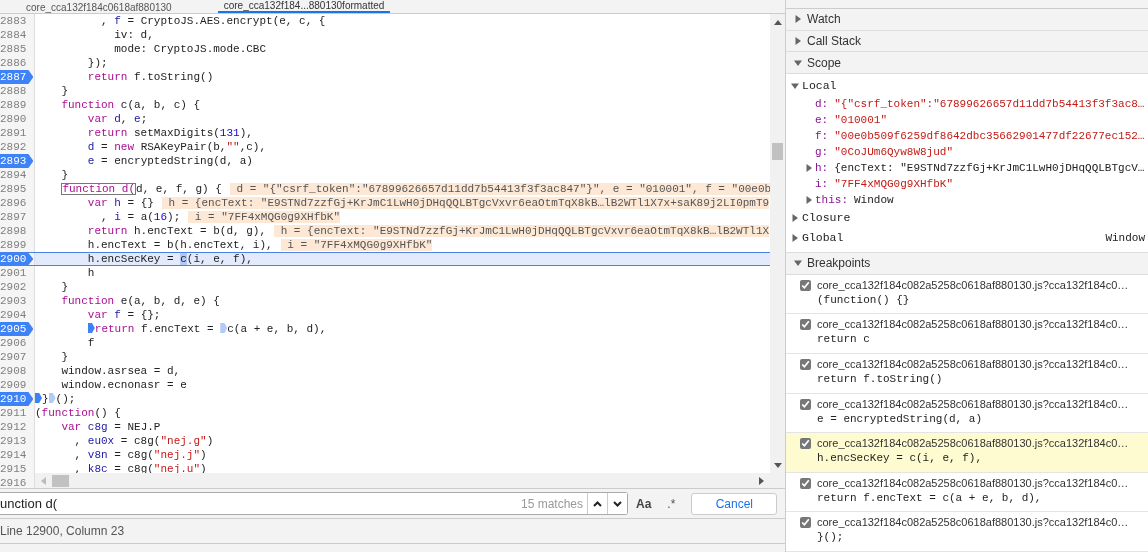  Describe the element at coordinates (777, 251) in the screenshot. I see `vertical-scrollbar` at that location.